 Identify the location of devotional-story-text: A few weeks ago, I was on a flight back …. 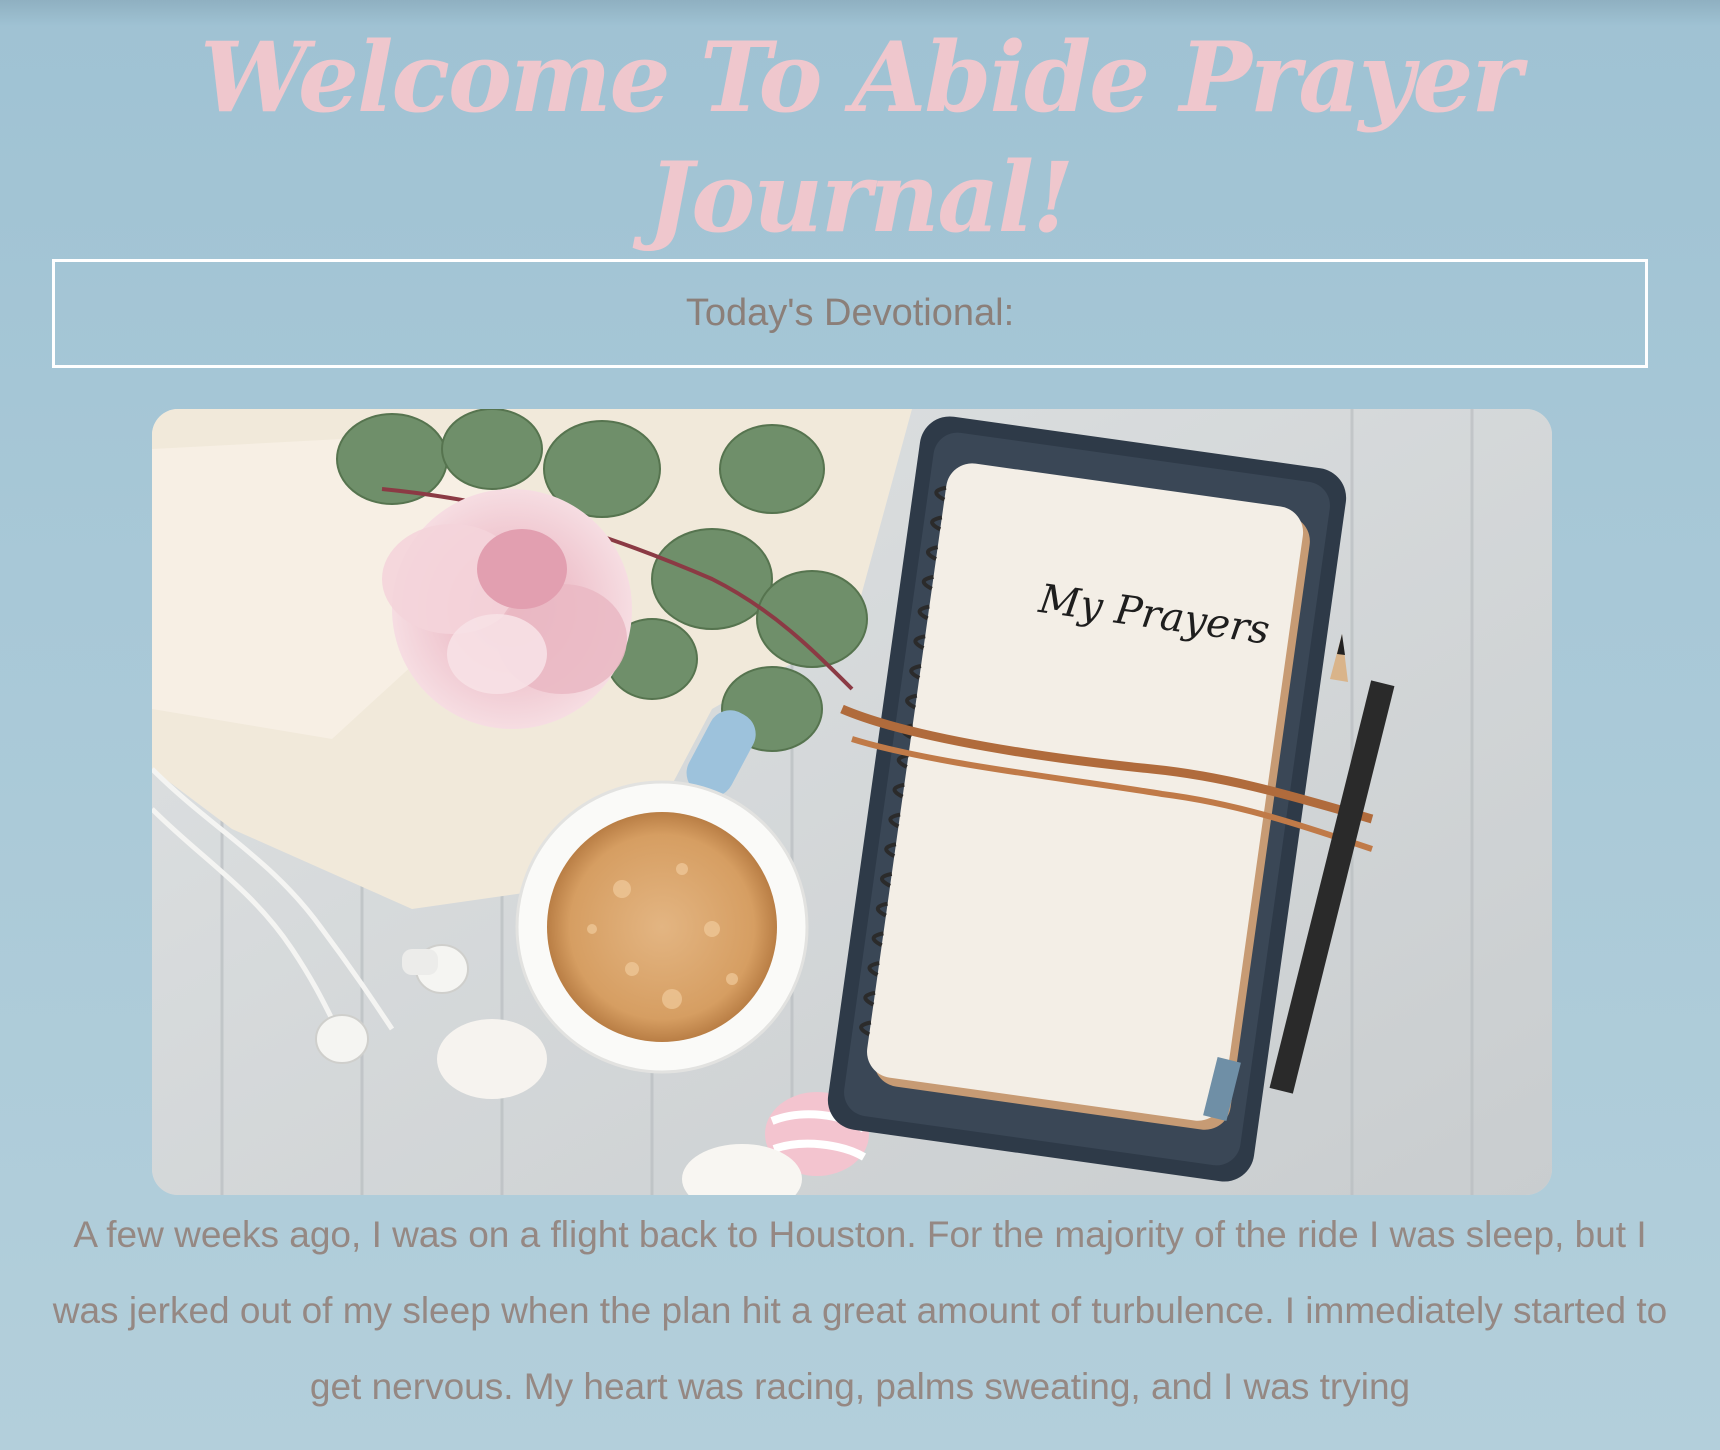
(860, 1310).